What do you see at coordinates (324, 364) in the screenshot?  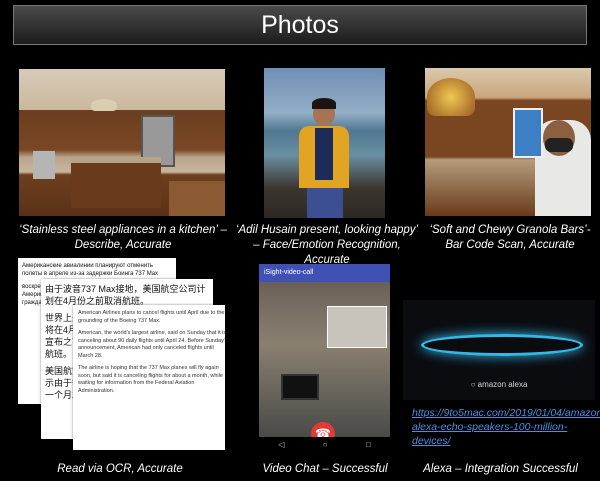 I see `remote-video: ☎` at bounding box center [324, 364].